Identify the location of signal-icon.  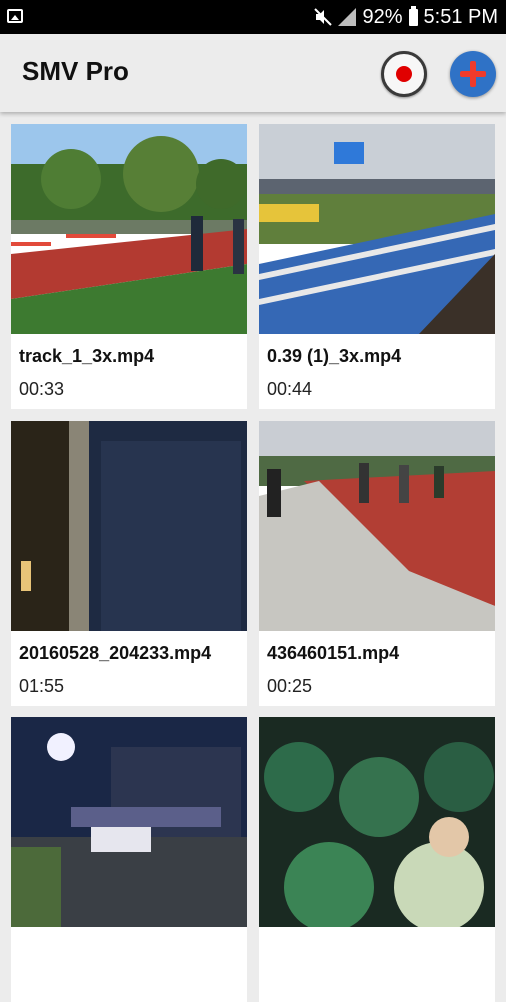
(347, 17).